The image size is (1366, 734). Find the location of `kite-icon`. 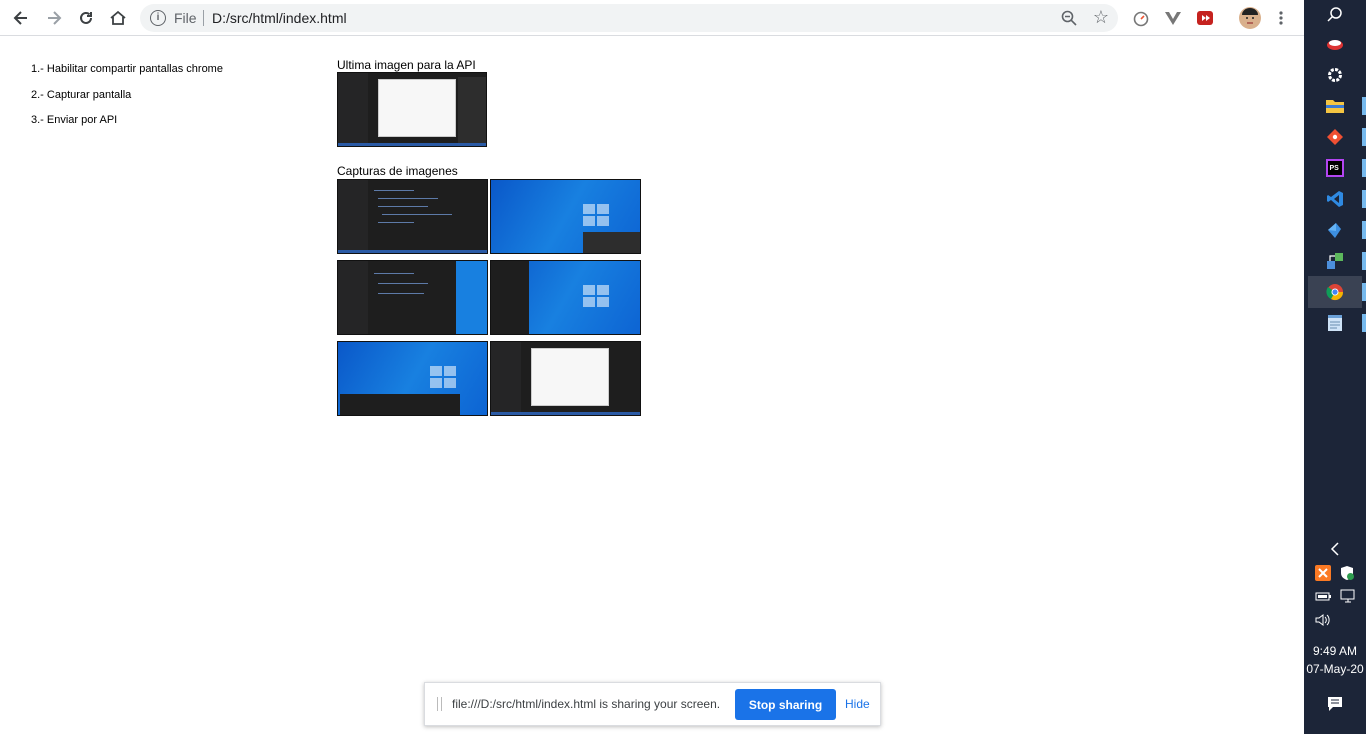

kite-icon is located at coordinates (1335, 230).